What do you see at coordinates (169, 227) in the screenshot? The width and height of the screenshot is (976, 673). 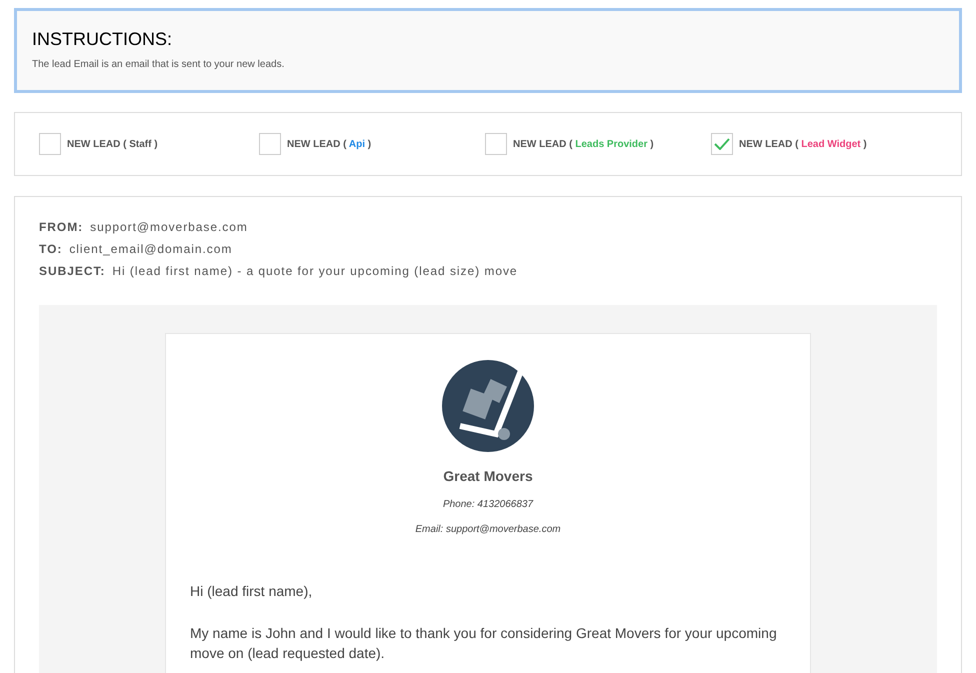 I see `header-value: support@moverbase.com` at bounding box center [169, 227].